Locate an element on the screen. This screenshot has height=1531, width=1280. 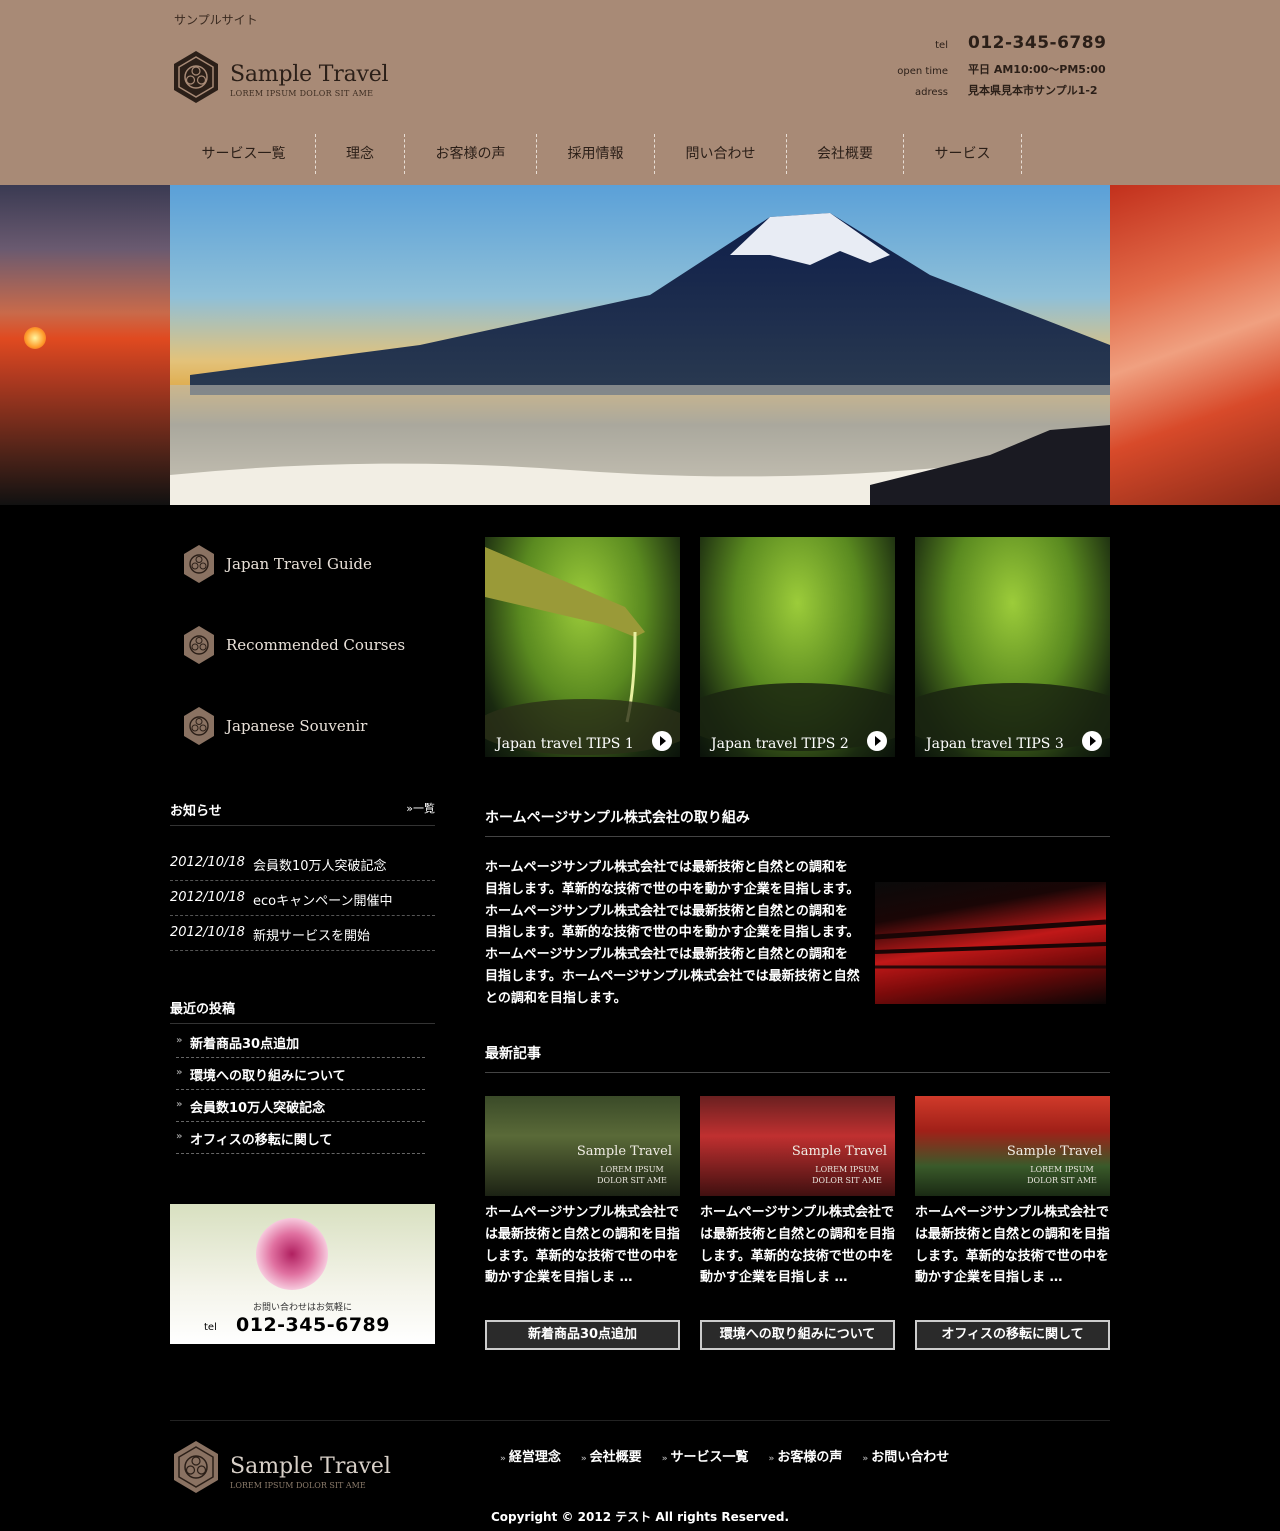
recent-post-label: 会員数10万人突破記念 is located at coordinates (257, 1106).